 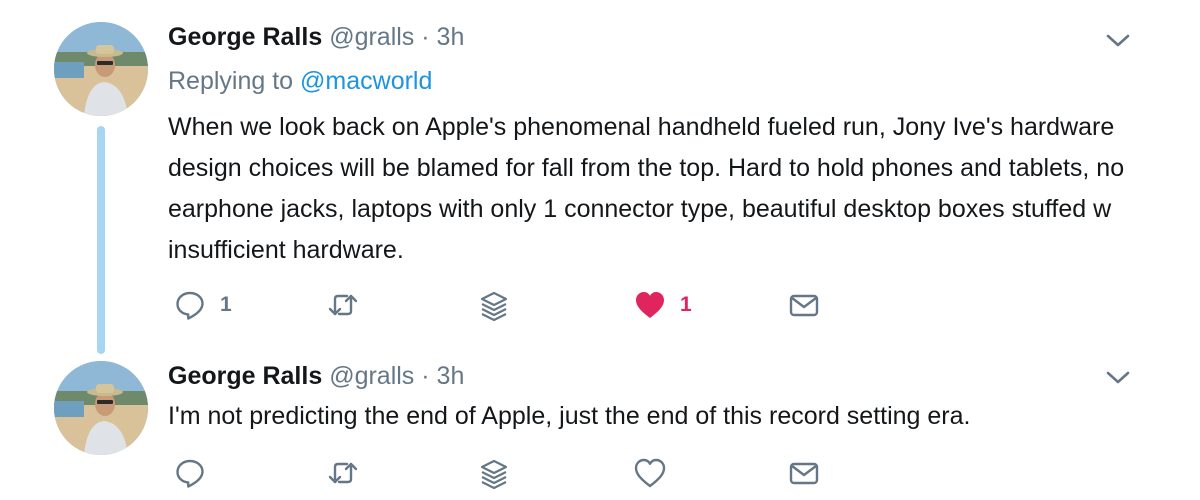 I want to click on replying-to-label: Replying to, so click(x=231, y=81).